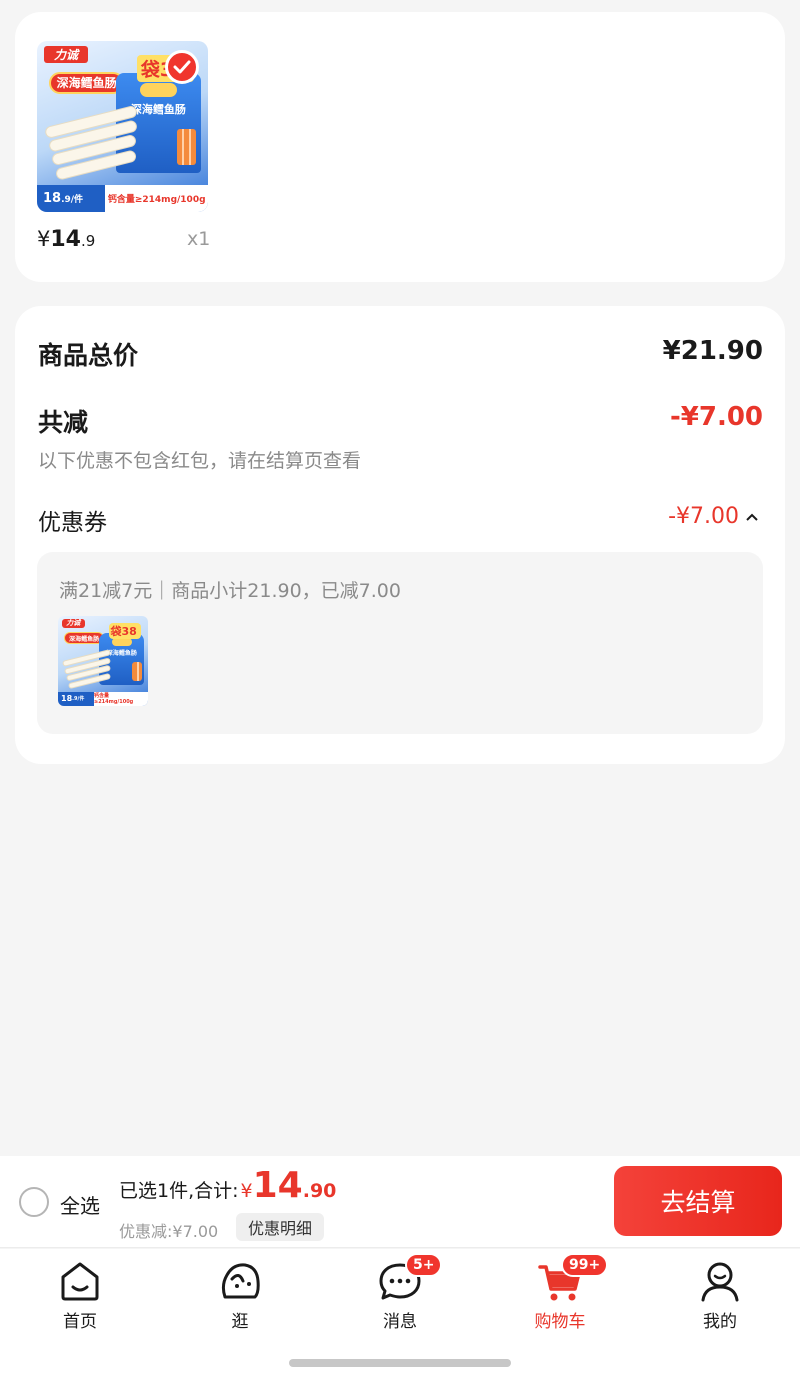 This screenshot has width=800, height=1385. I want to click on item-quantity: x1, so click(199, 239).